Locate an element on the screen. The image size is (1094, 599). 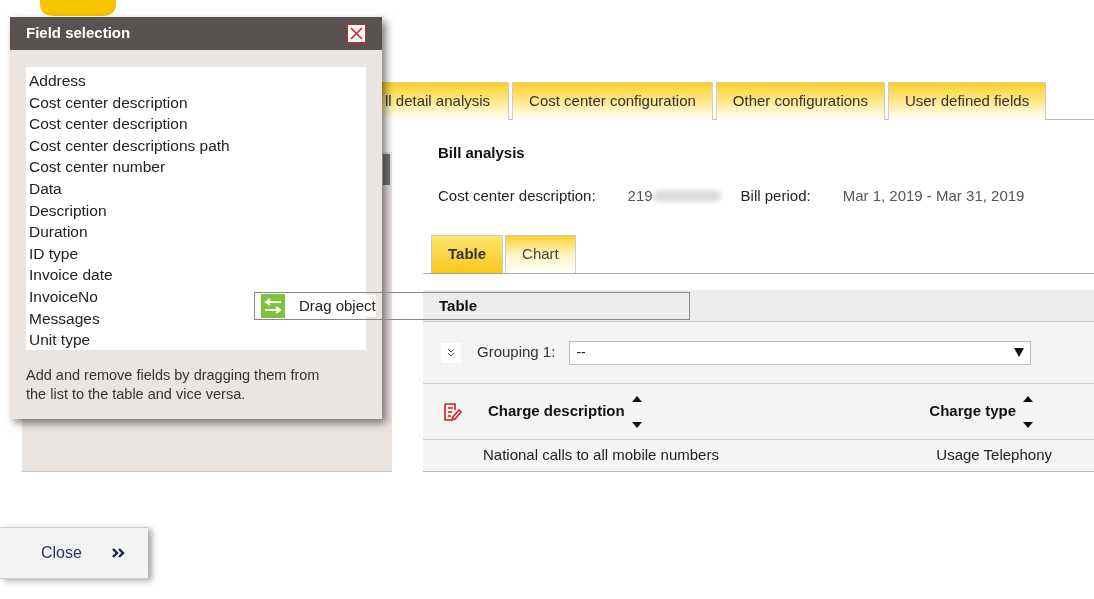
field-list-item: Description is located at coordinates (68, 210).